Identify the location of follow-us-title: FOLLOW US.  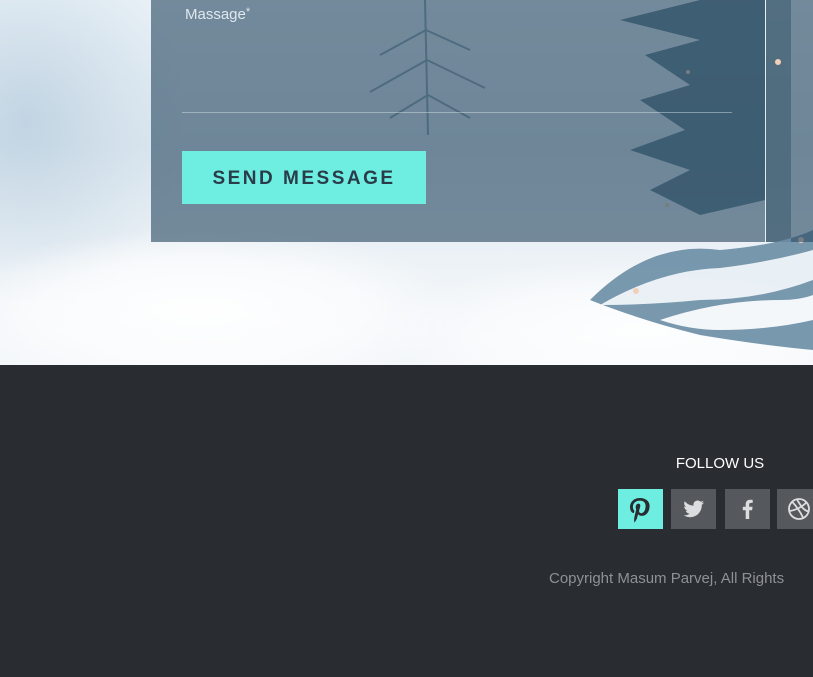
(720, 463).